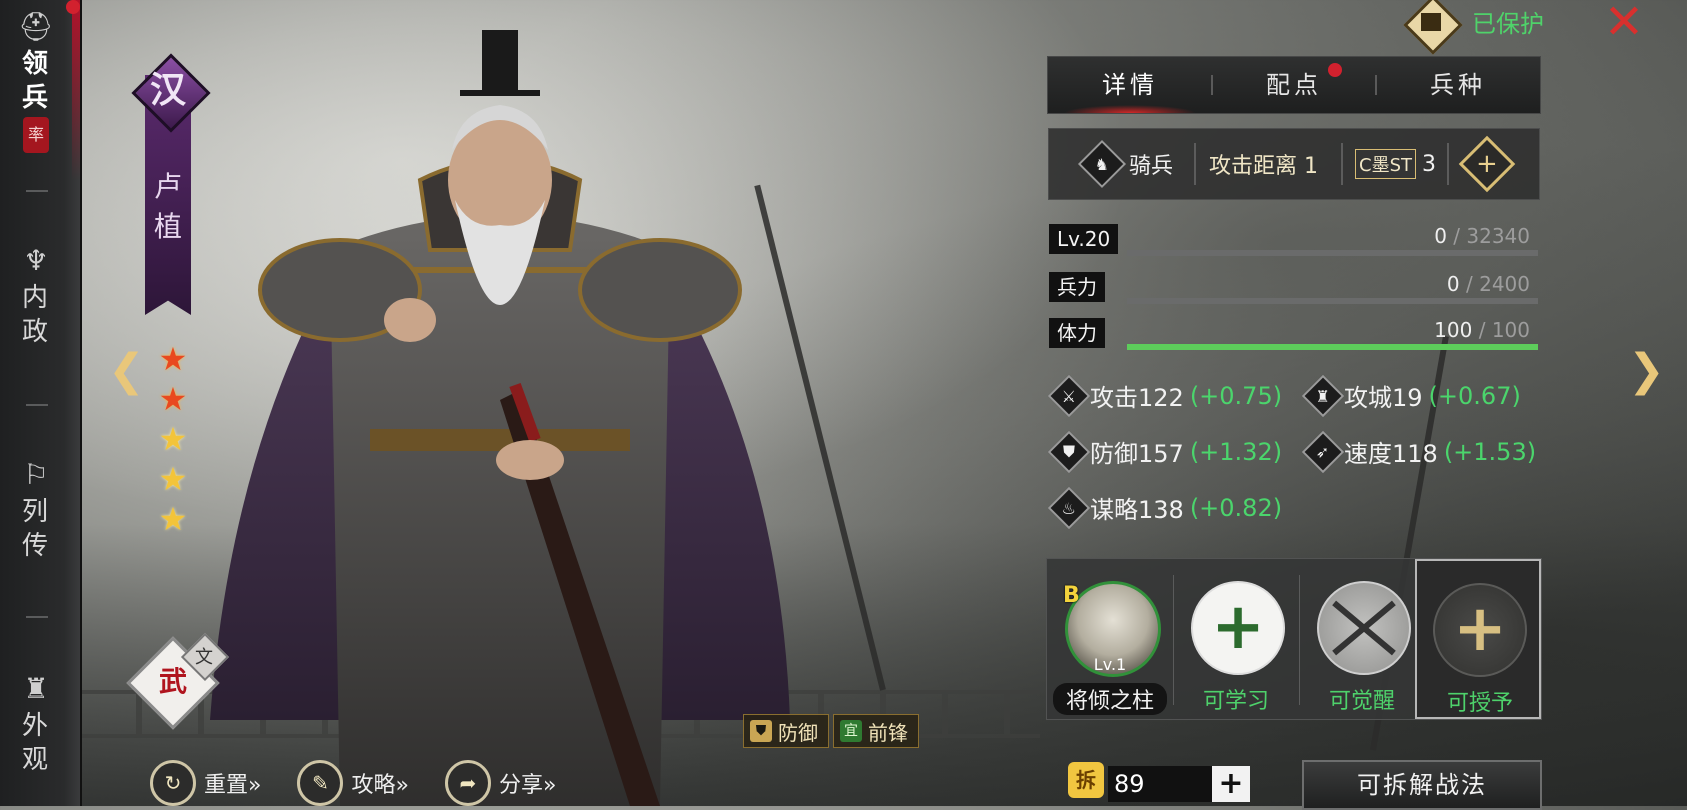  What do you see at coordinates (36, 510) in the screenshot?
I see `nav-item-biography: ⚐ 列传` at bounding box center [36, 510].